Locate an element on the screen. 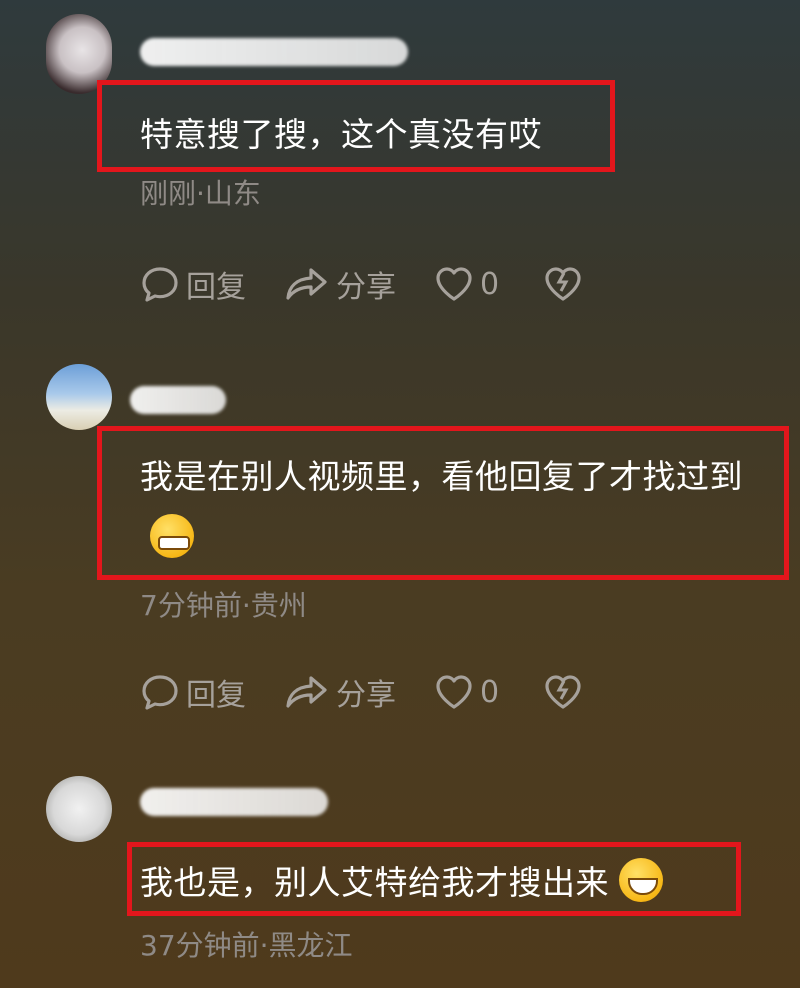 The image size is (800, 988). comment-text-content: 我也是，别人艾特给我才搜出来 is located at coordinates (374, 882).